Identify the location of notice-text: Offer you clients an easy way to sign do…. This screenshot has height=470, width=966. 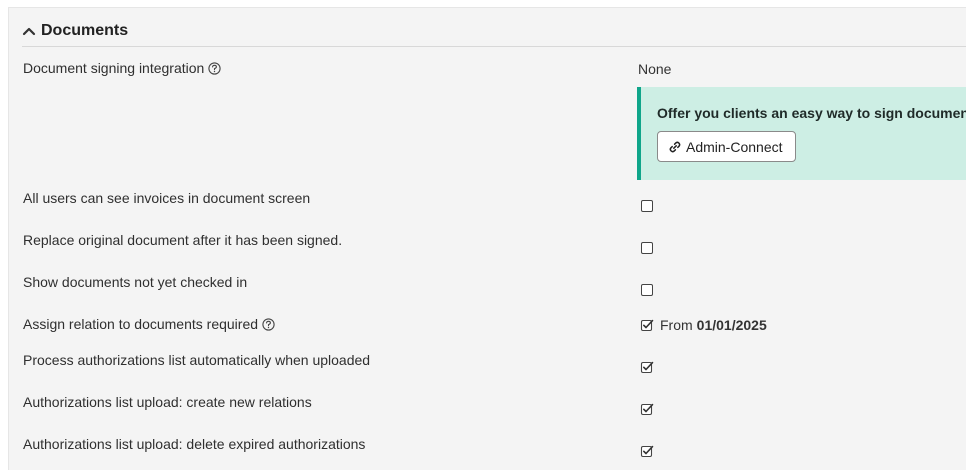
(811, 113).